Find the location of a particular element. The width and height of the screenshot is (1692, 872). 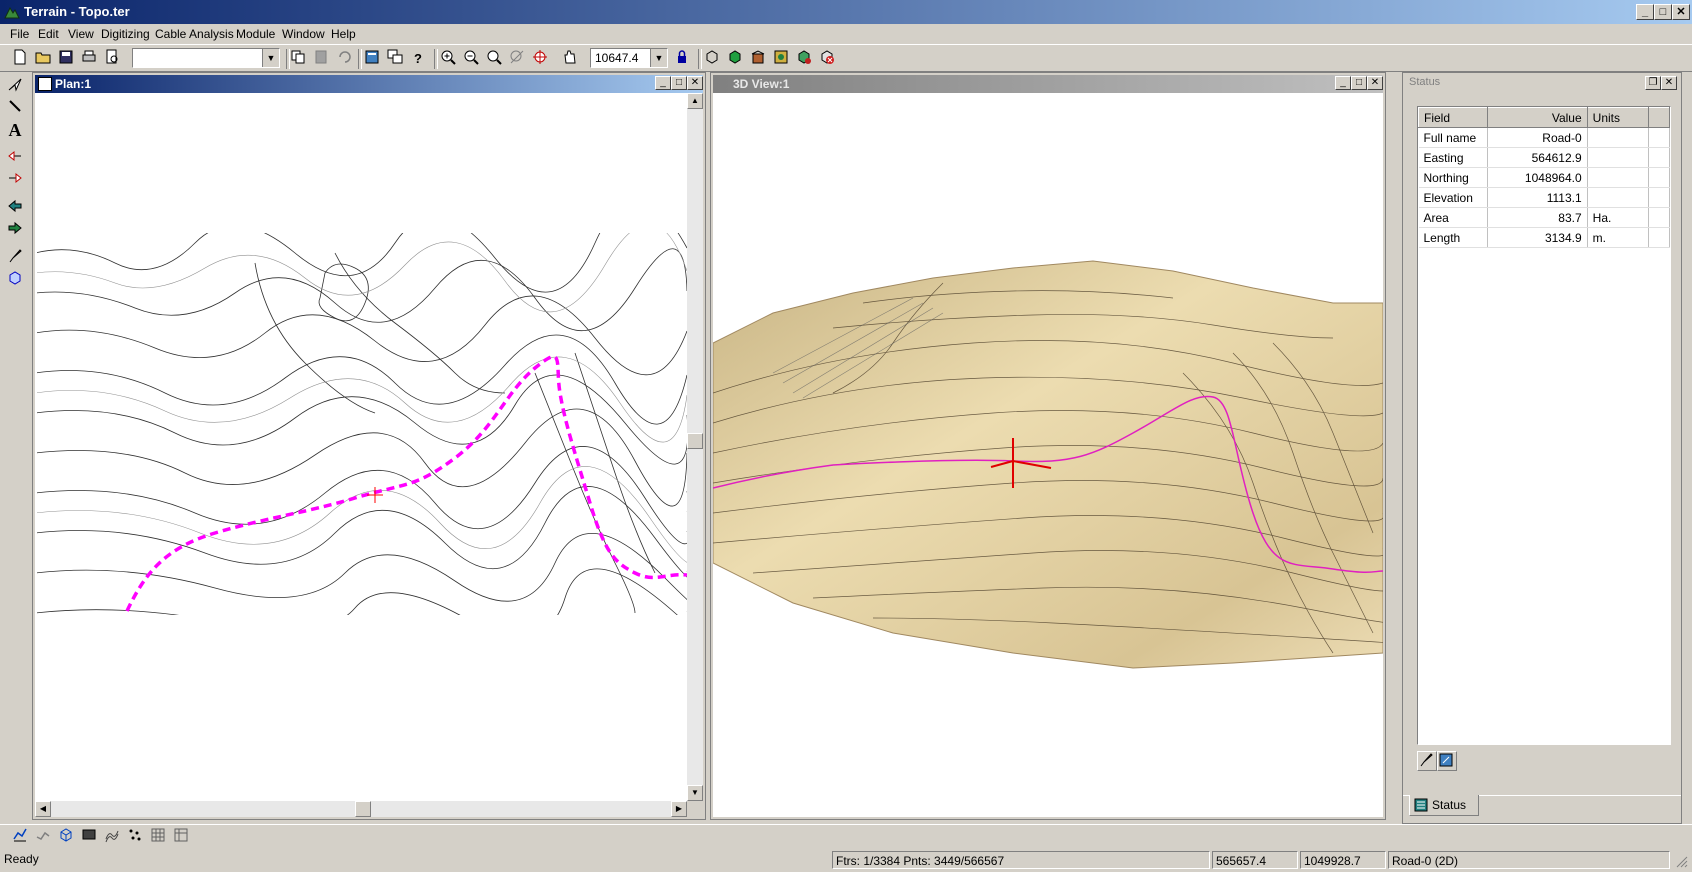

grid-icon is located at coordinates (158, 837).